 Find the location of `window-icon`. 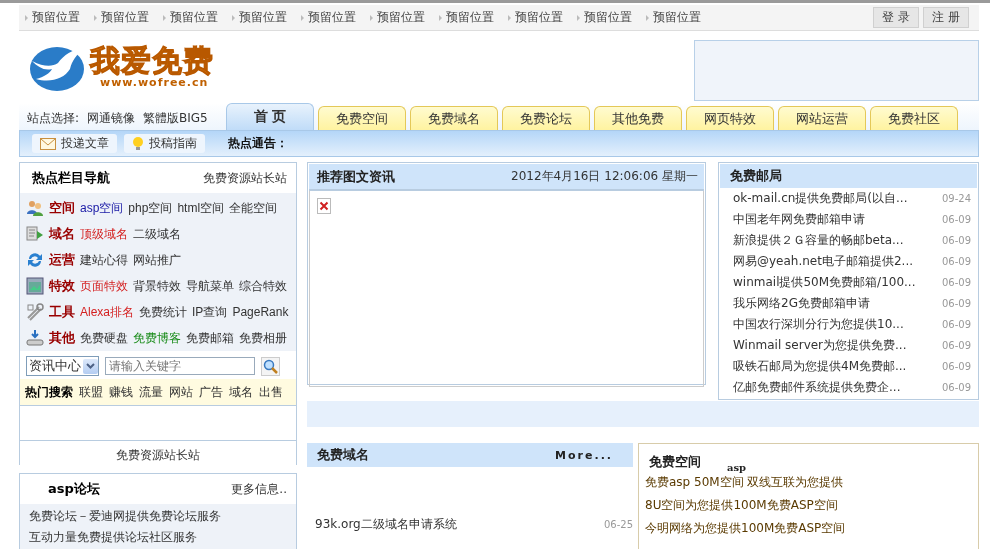

window-icon is located at coordinates (35, 286).